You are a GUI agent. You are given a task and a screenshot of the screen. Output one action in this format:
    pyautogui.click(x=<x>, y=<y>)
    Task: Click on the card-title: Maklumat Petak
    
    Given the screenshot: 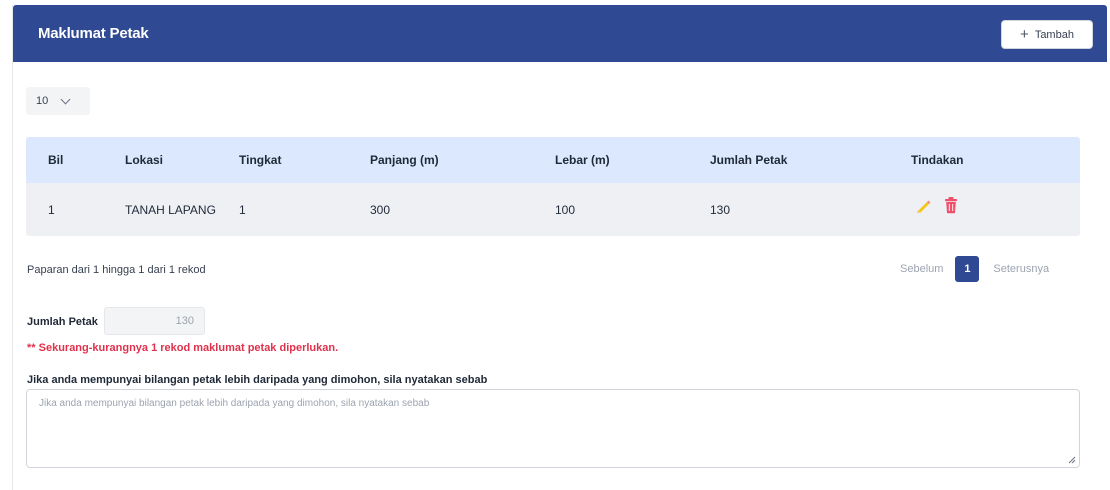 What is the action you would take?
    pyautogui.click(x=93, y=33)
    